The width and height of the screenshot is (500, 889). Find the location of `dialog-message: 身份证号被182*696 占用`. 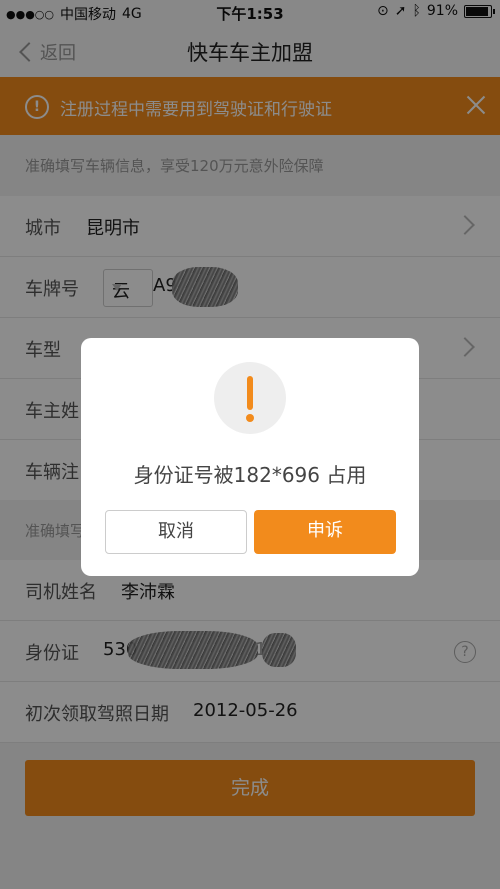

dialog-message: 身份证号被182*696 占用 is located at coordinates (250, 475).